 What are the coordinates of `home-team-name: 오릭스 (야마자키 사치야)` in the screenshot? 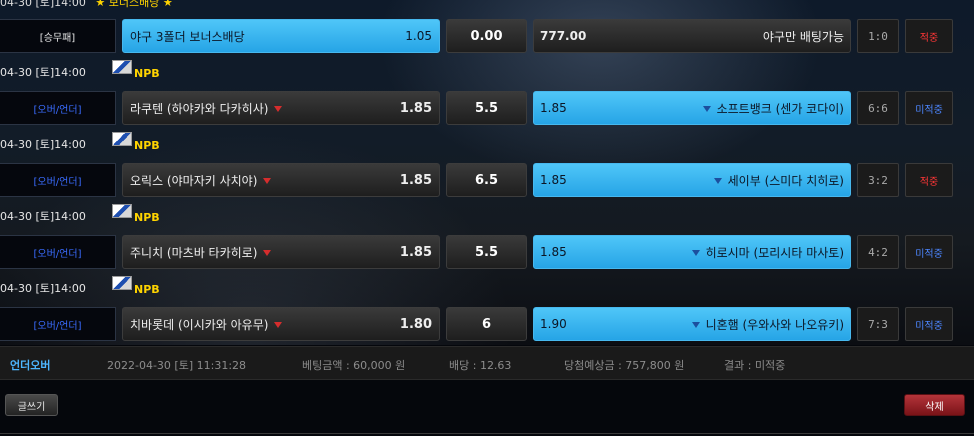 It's located at (265, 180).